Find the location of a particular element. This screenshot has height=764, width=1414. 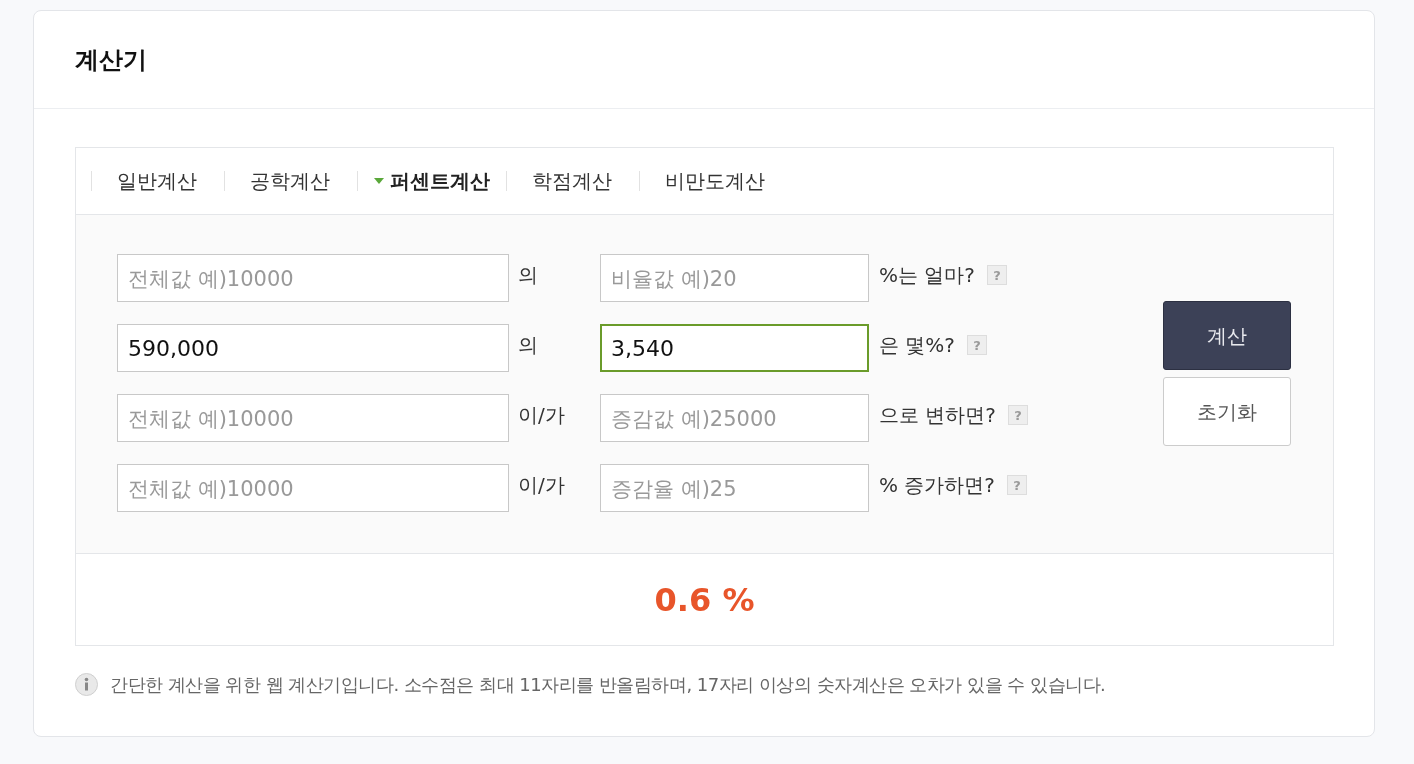

info-note: 간단한 계산을 위한 웹 계산기입니다. 소수점은 최대 11자리를 반올림하며, 17자리 이상의 숫자계산은 오차가 있을 수 있습니다. is located at coordinates (608, 685).